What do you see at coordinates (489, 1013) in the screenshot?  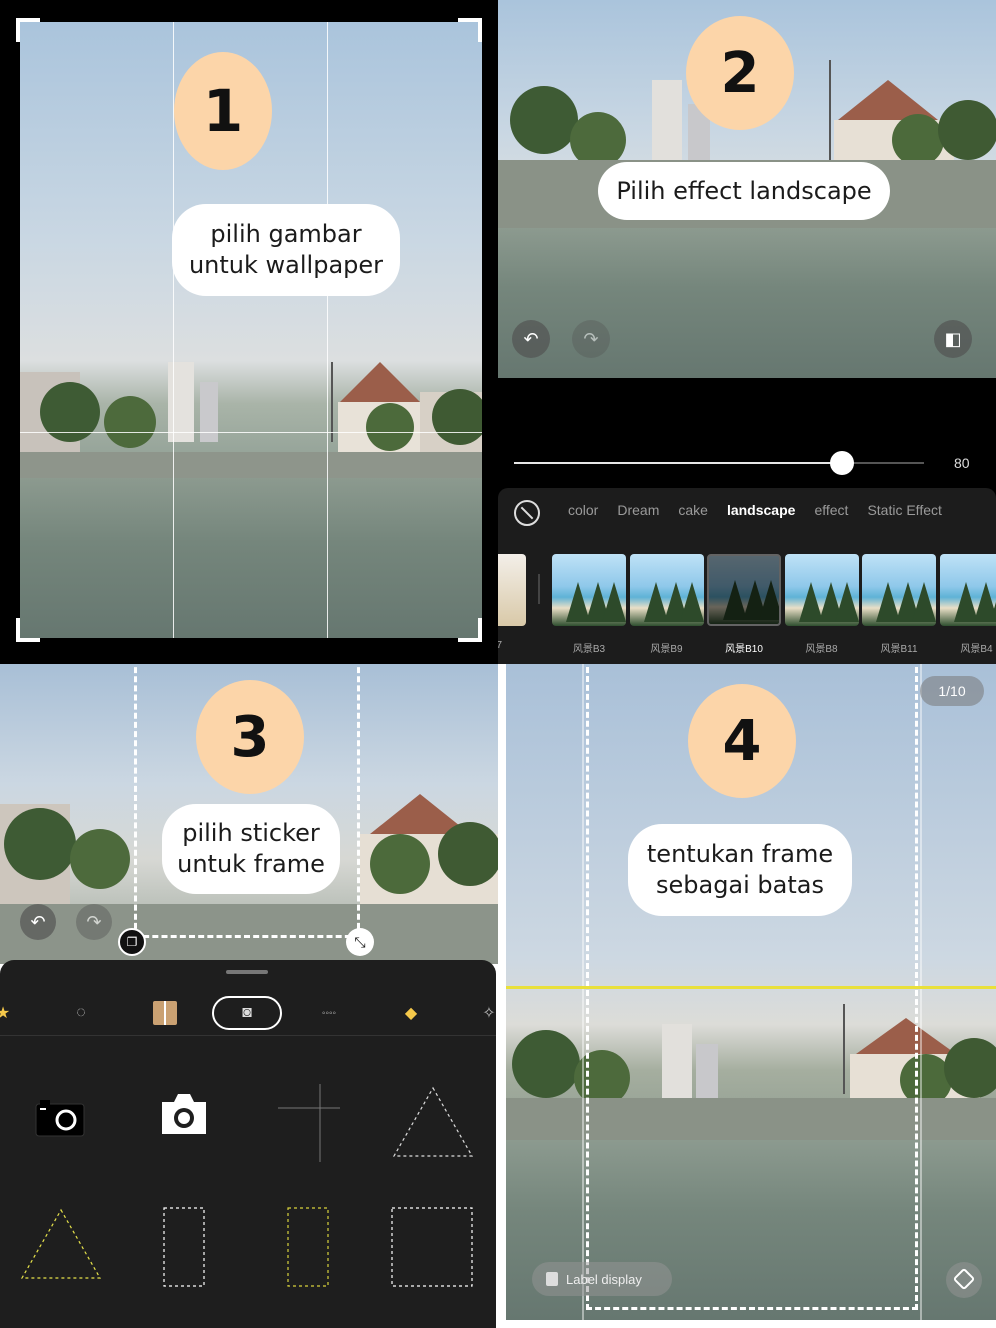 I see `sparkle-icon: ✧` at bounding box center [489, 1013].